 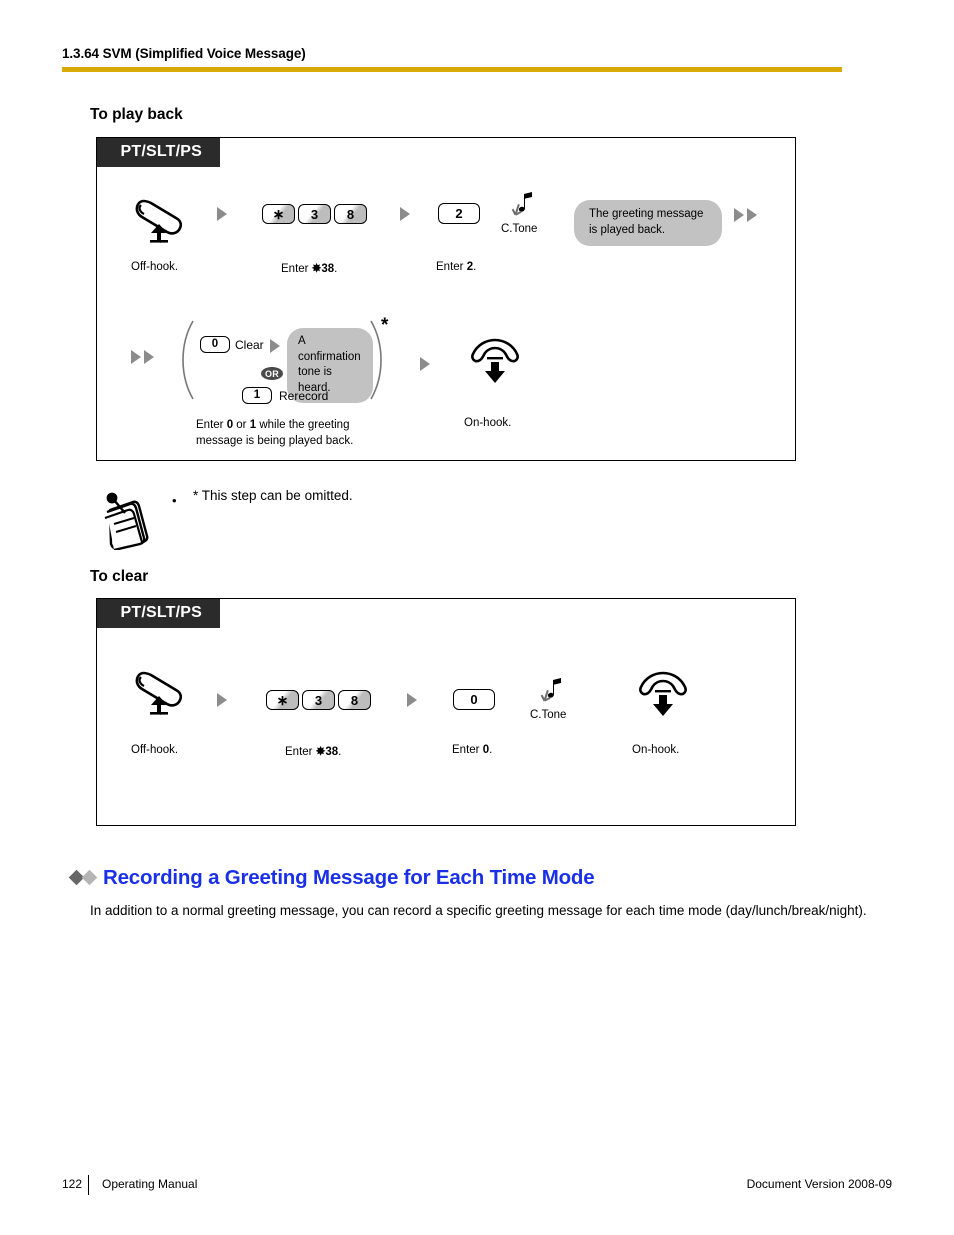 I want to click on caption-enter-0-or-1-line2: message is being played back., so click(x=275, y=441).